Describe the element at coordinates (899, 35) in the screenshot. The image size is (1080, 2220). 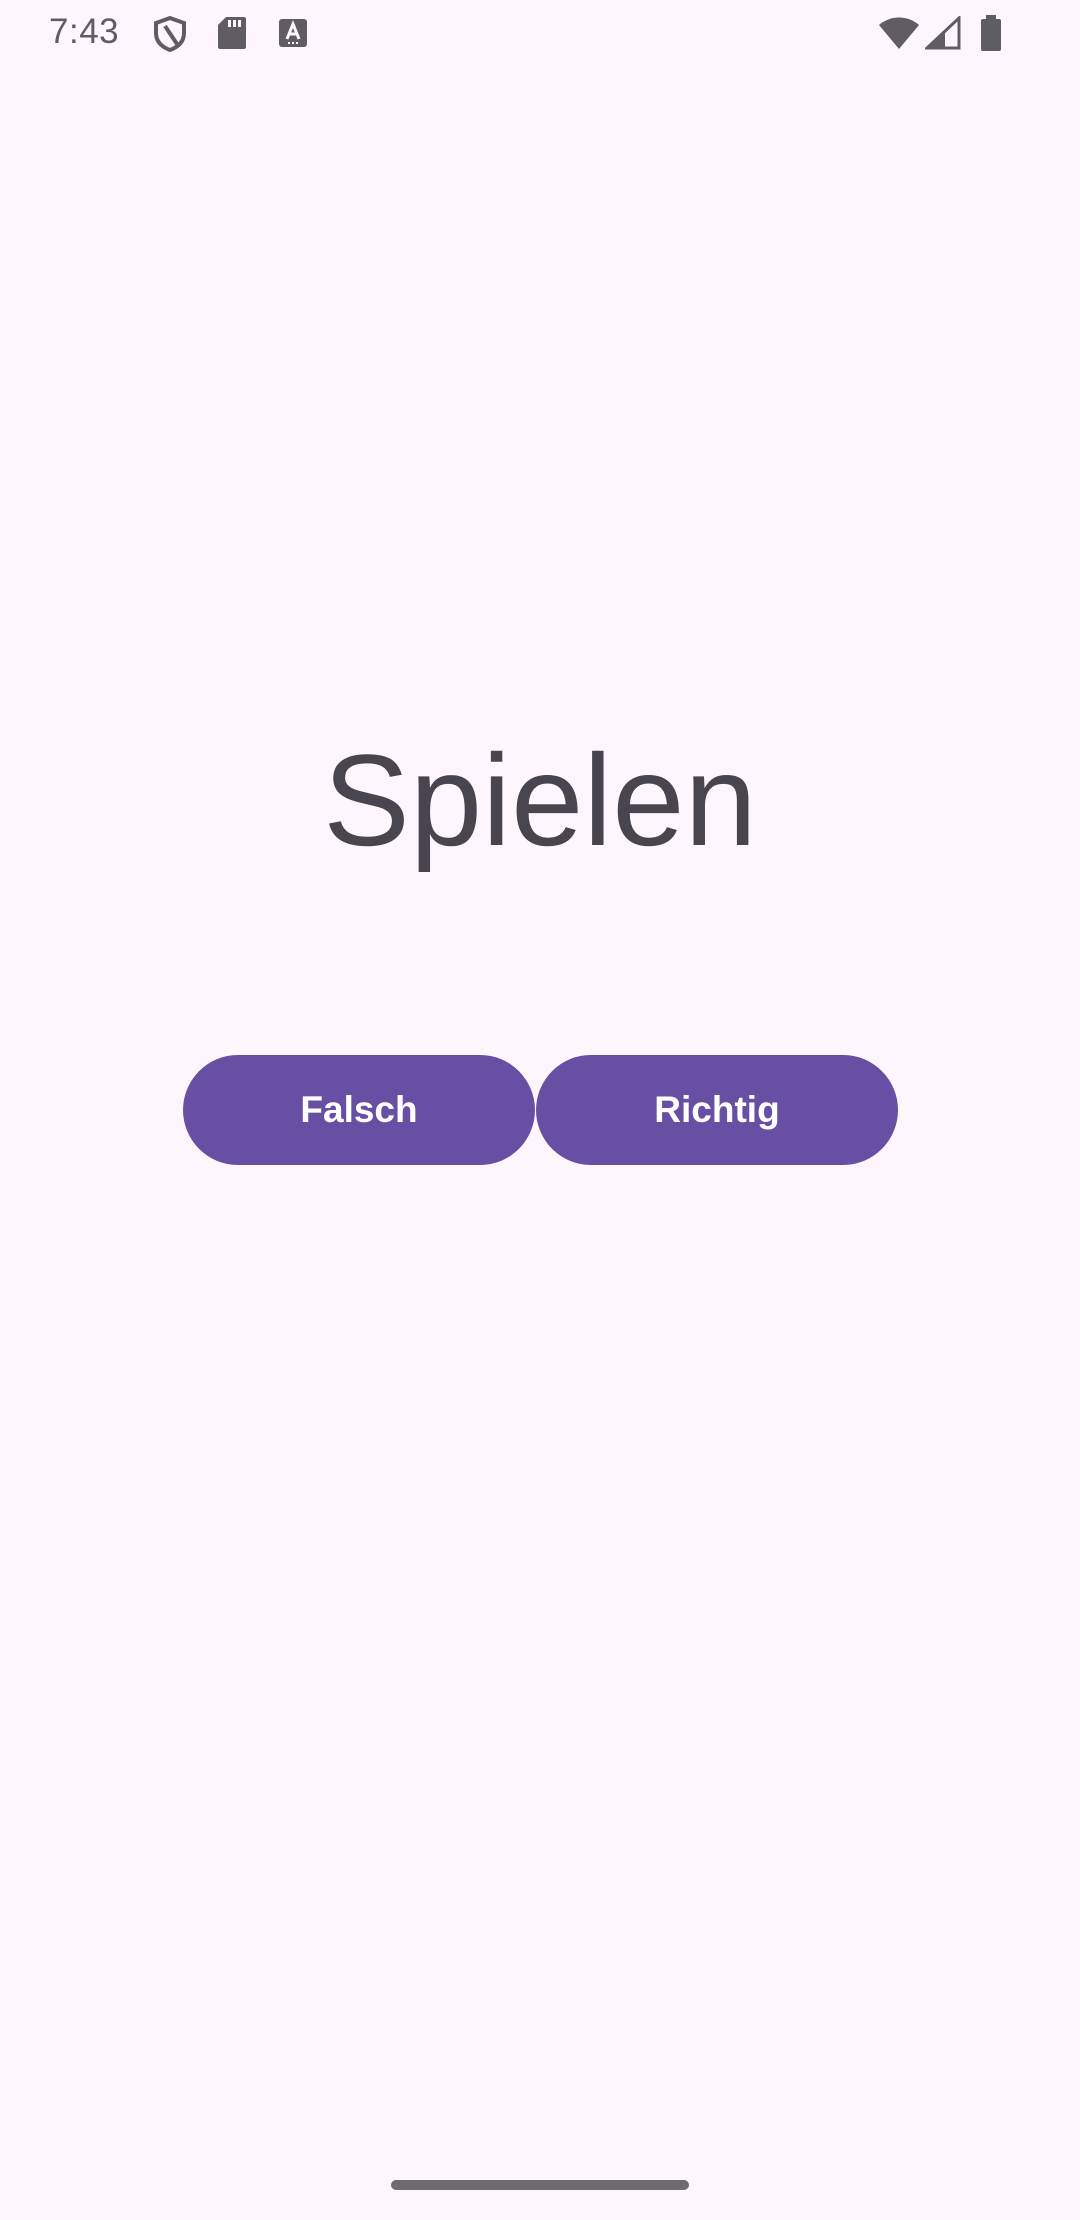
I see `wifi-icon` at that location.